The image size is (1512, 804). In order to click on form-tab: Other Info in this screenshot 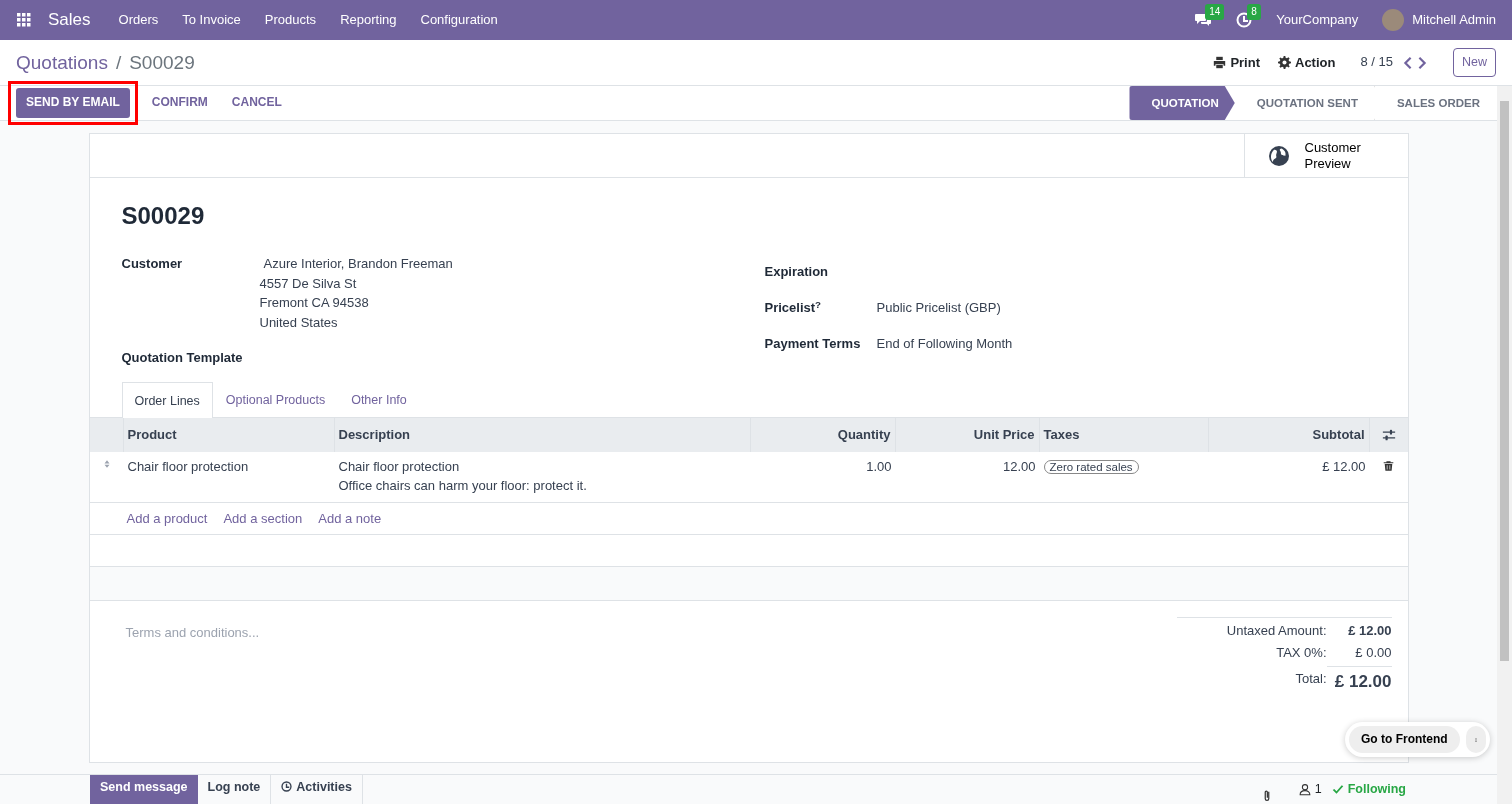, I will do `click(379, 400)`.